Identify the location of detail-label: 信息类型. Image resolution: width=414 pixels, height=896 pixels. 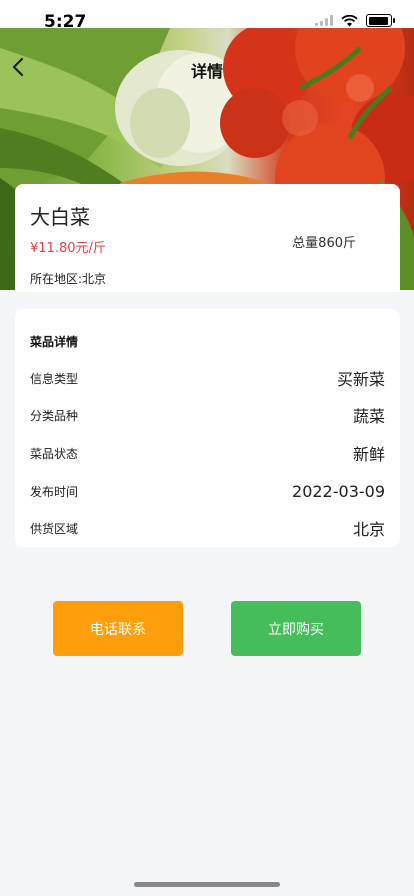
(54, 378).